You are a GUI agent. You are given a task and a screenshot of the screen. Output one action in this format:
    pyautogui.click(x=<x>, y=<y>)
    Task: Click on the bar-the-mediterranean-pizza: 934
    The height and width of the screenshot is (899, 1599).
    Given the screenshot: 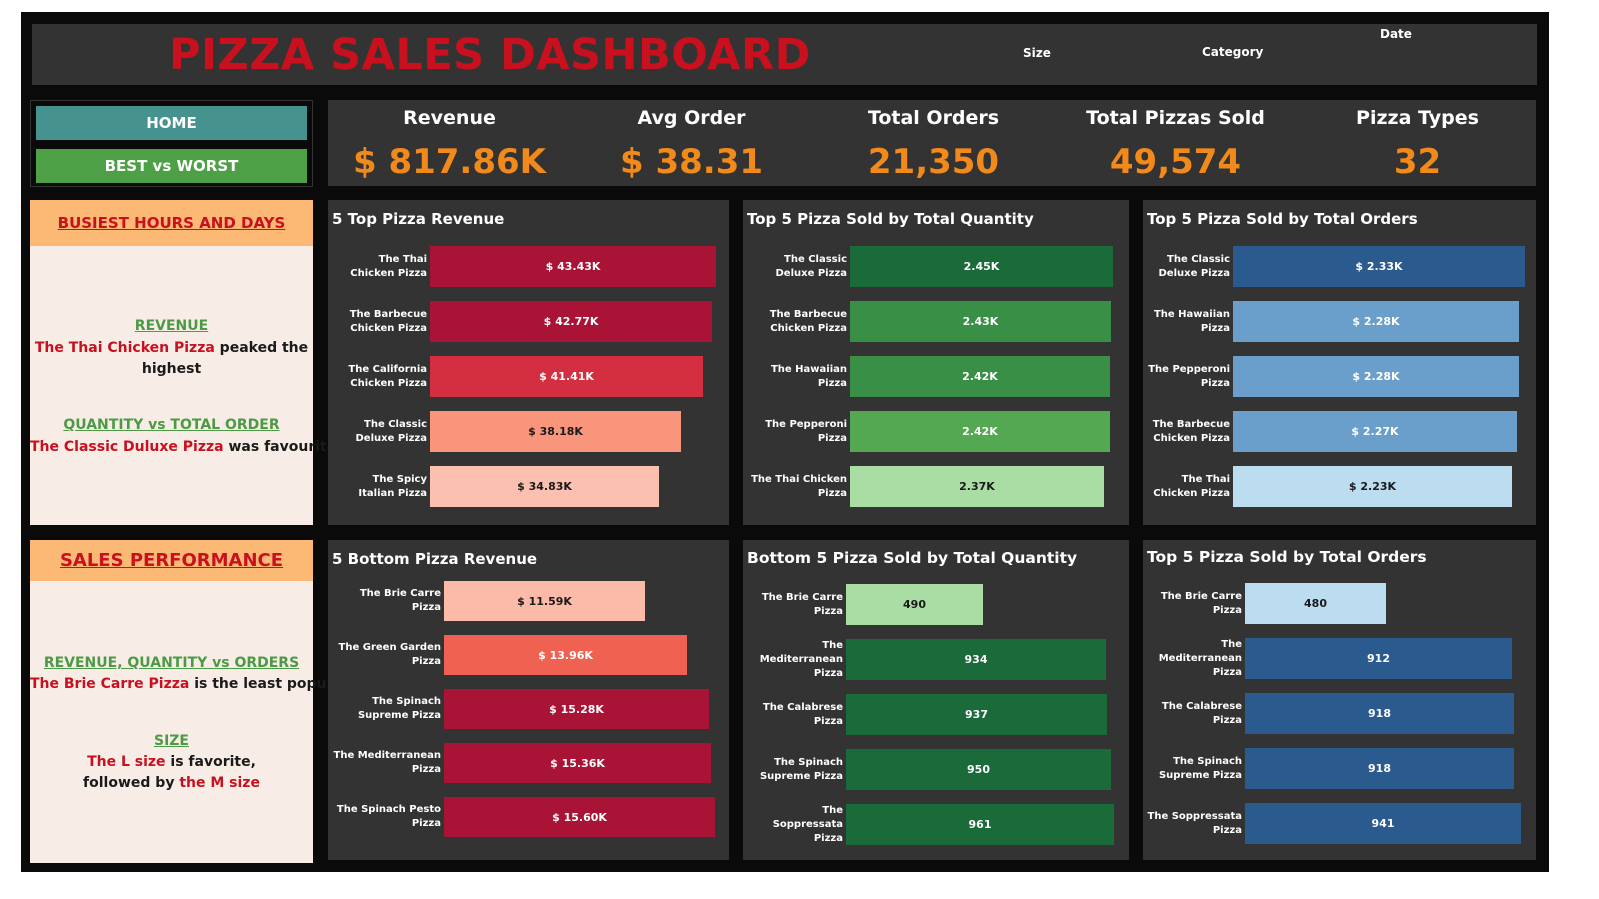 What is the action you would take?
    pyautogui.click(x=976, y=659)
    